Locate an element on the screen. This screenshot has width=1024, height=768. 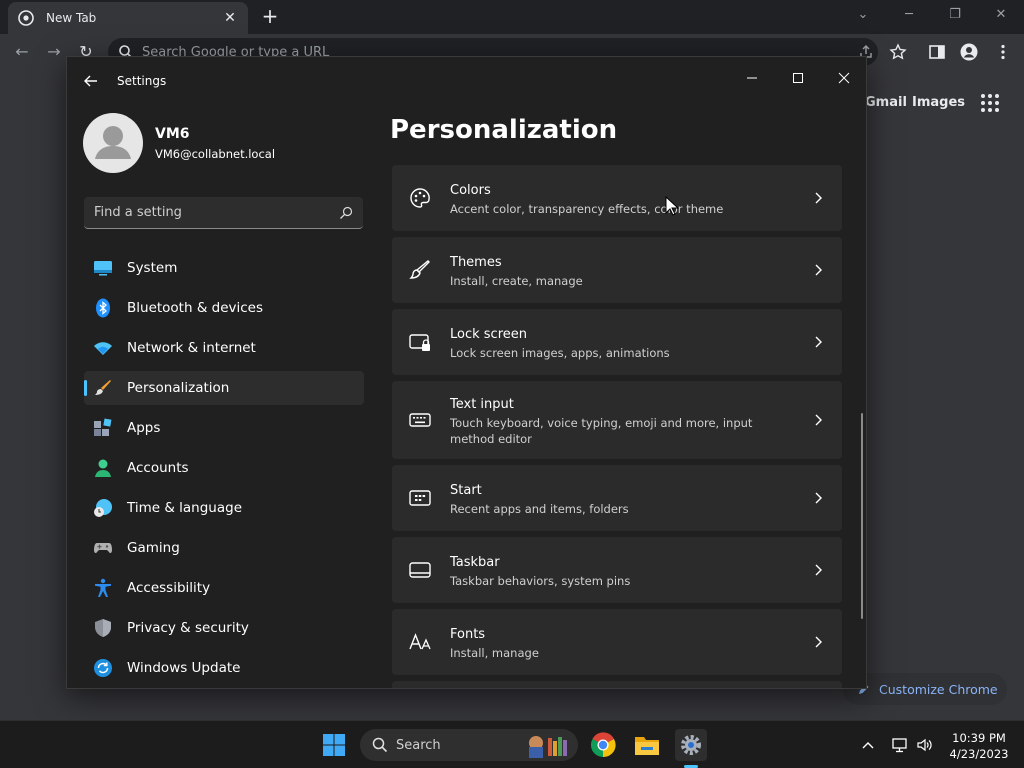
nav-item-windows-update: Windows Update is located at coordinates (224, 668).